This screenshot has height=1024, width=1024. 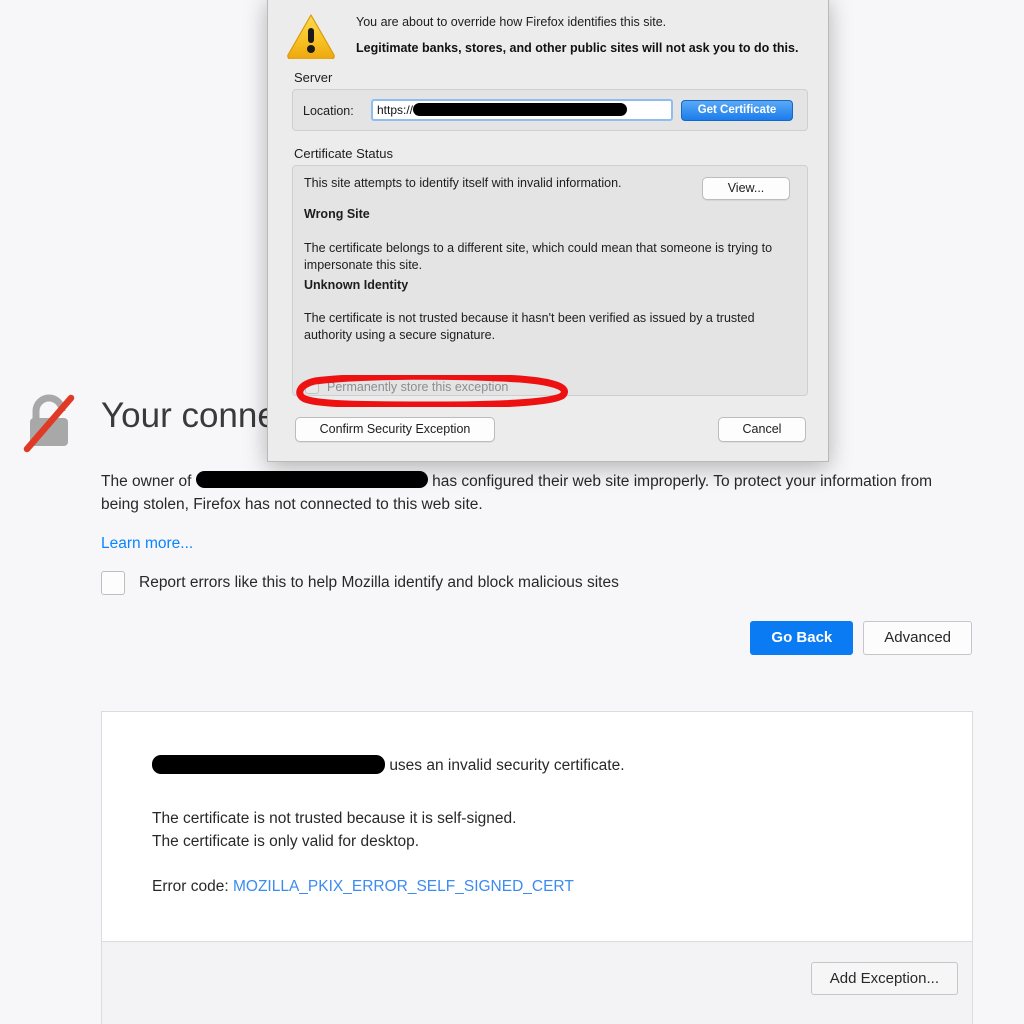 I want to click on wrong-site-heading: Wrong Site, so click(x=337, y=214).